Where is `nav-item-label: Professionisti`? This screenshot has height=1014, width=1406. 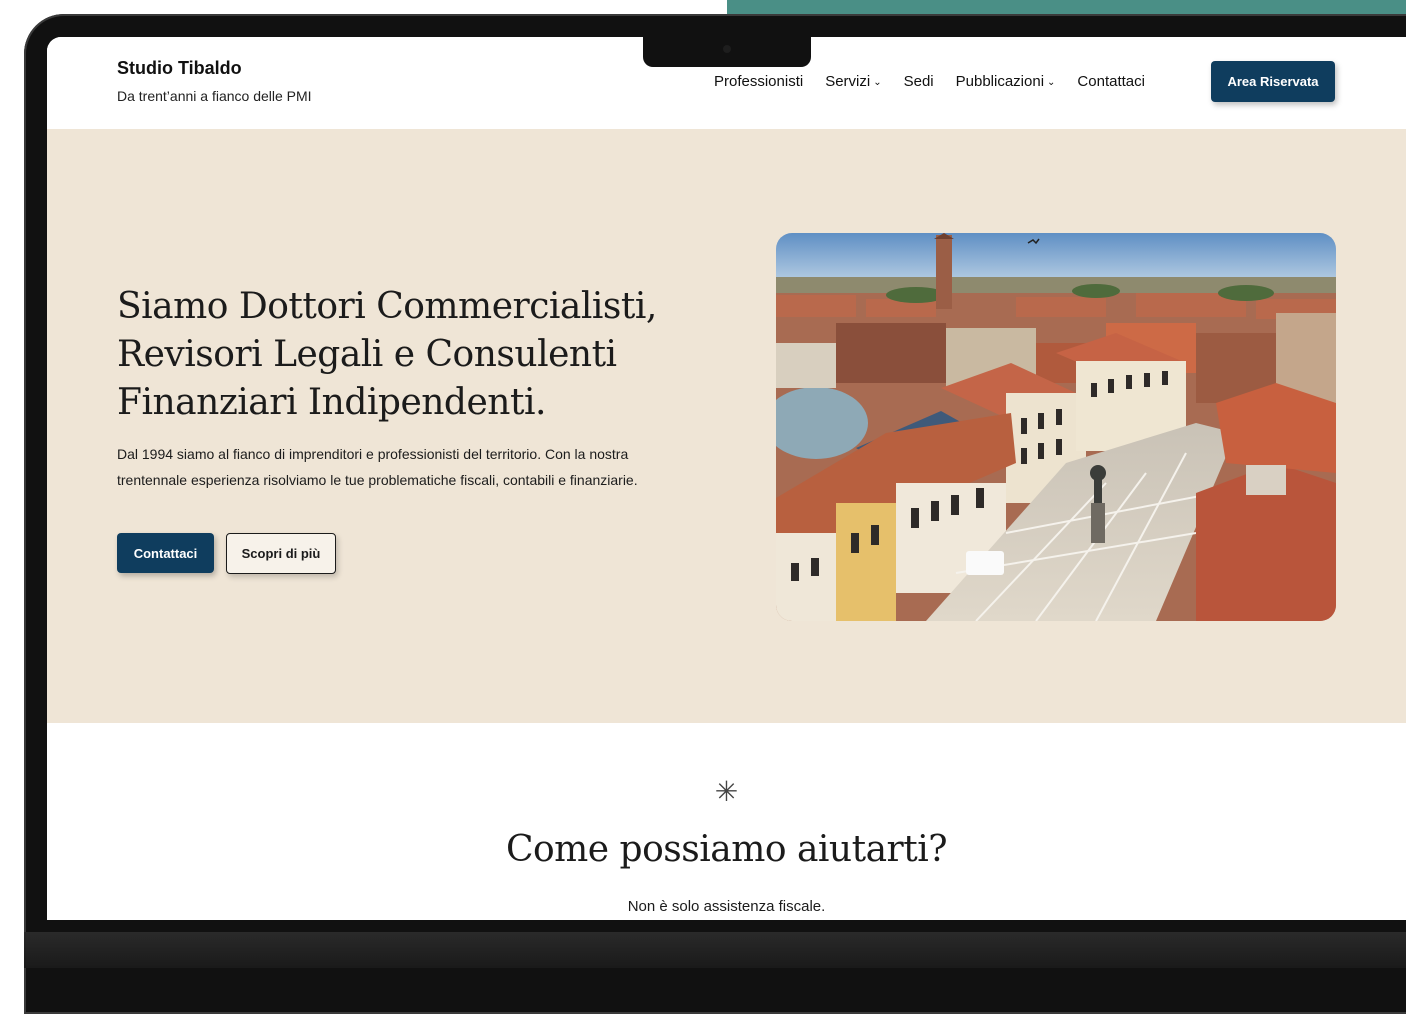
nav-item-label: Professionisti is located at coordinates (759, 81).